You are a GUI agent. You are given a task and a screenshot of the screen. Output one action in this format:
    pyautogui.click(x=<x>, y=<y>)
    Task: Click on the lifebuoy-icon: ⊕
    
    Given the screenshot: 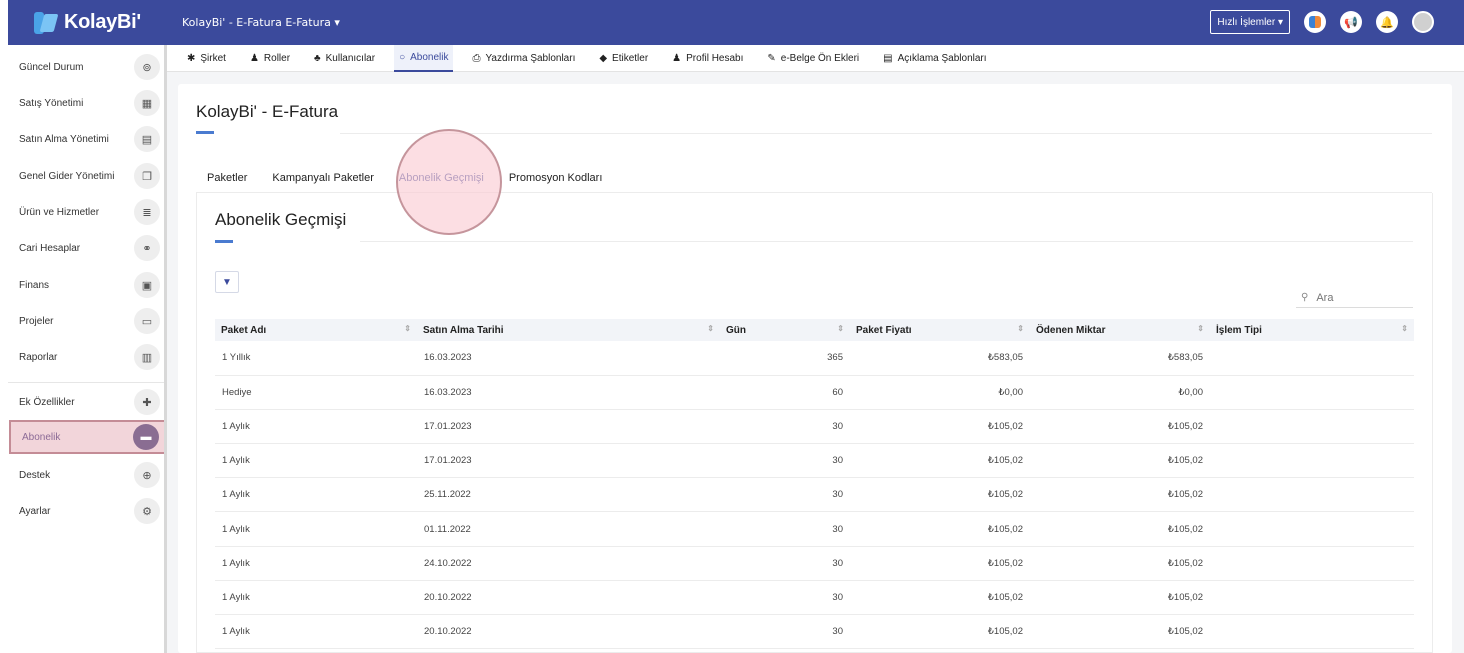 What is the action you would take?
    pyautogui.click(x=147, y=475)
    